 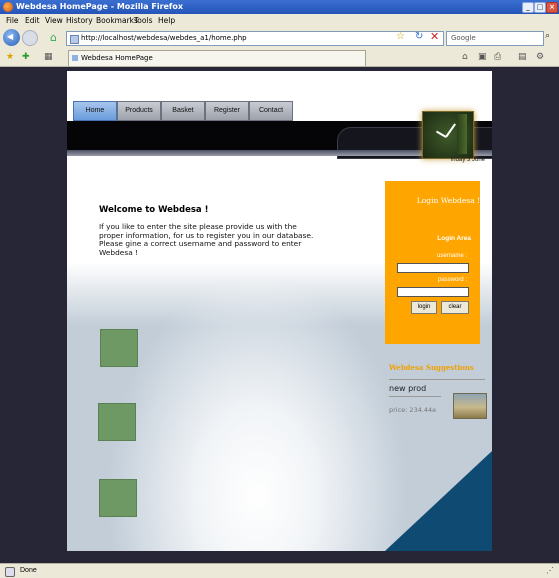 What do you see at coordinates (117, 58) in the screenshot?
I see `tab-label: Webdesa HomePage` at bounding box center [117, 58].